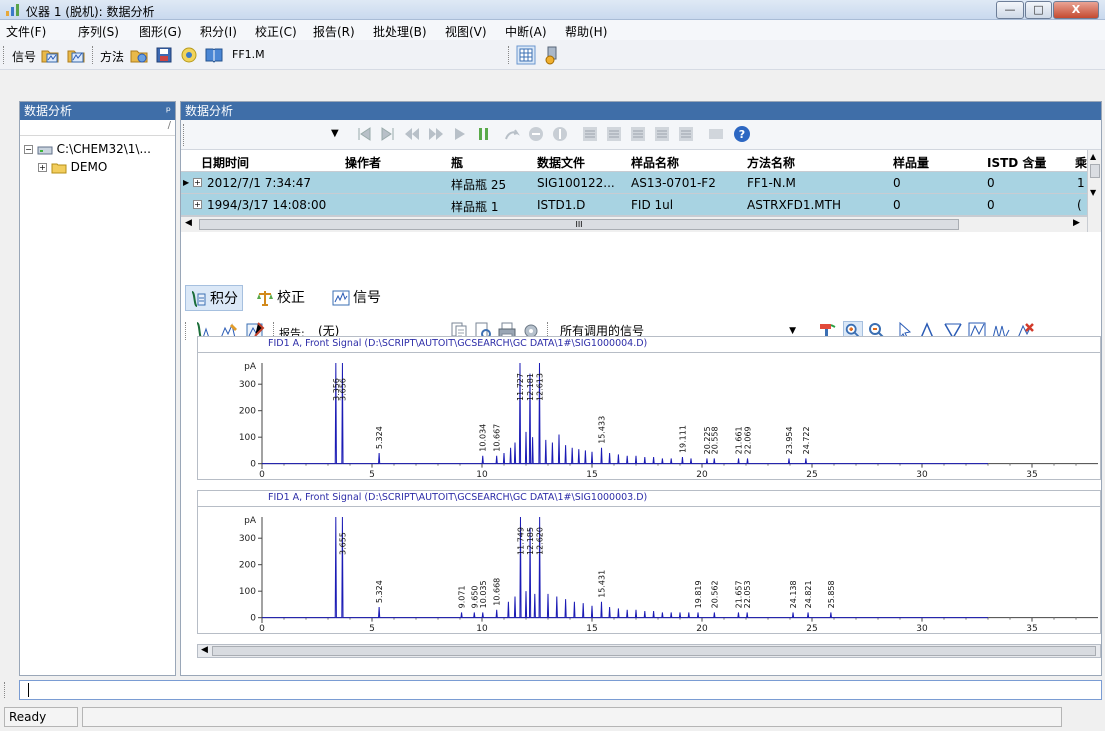  I want to click on column-header-multiplier: 乘, so click(1081, 162).